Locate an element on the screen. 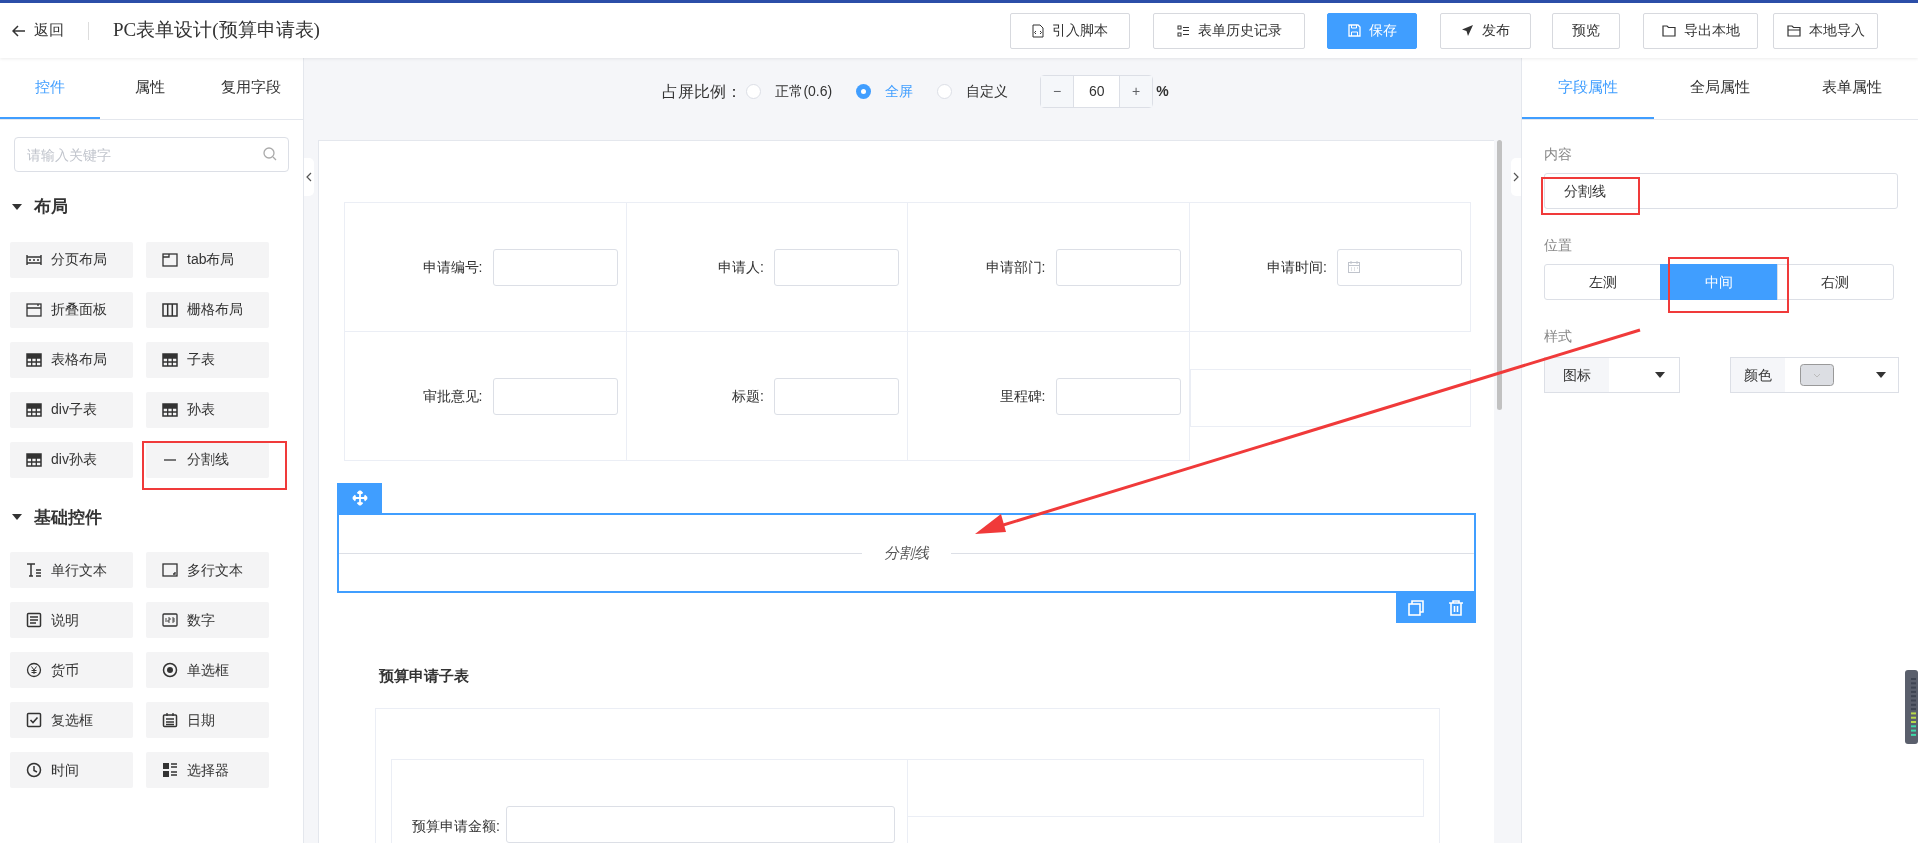 The height and width of the screenshot is (843, 1918). level-meter-icon is located at coordinates (1911, 707).